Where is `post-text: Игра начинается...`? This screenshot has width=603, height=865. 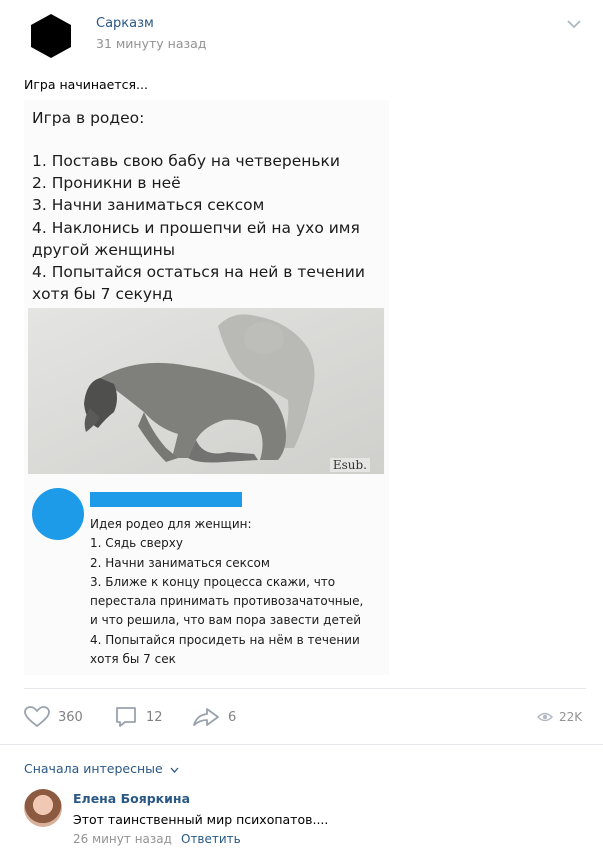
post-text: Игра начинается... is located at coordinates (86, 84).